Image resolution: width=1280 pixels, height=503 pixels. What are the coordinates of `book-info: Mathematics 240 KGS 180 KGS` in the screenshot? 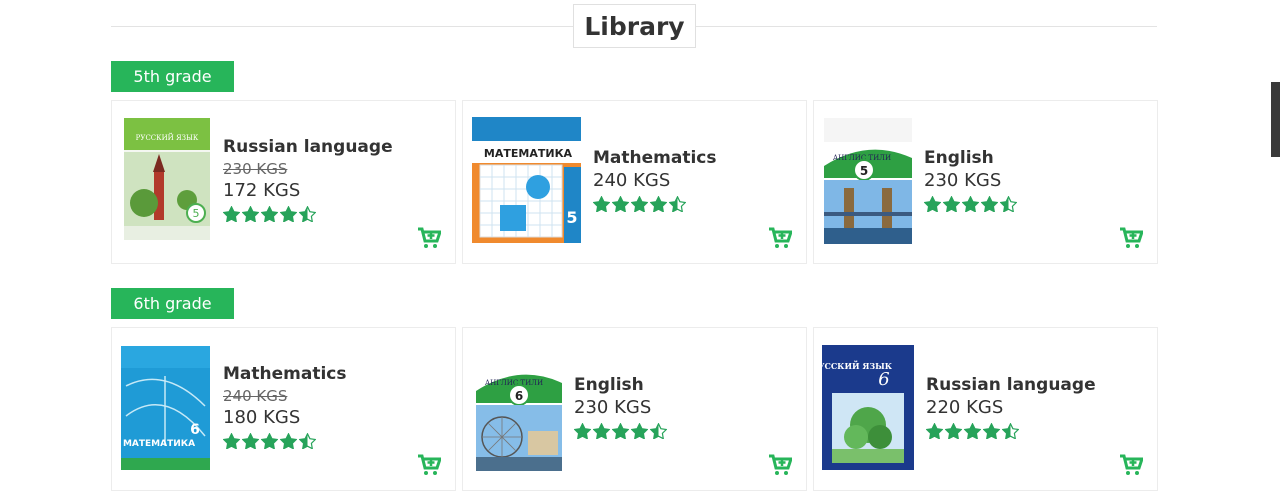 It's located at (284, 406).